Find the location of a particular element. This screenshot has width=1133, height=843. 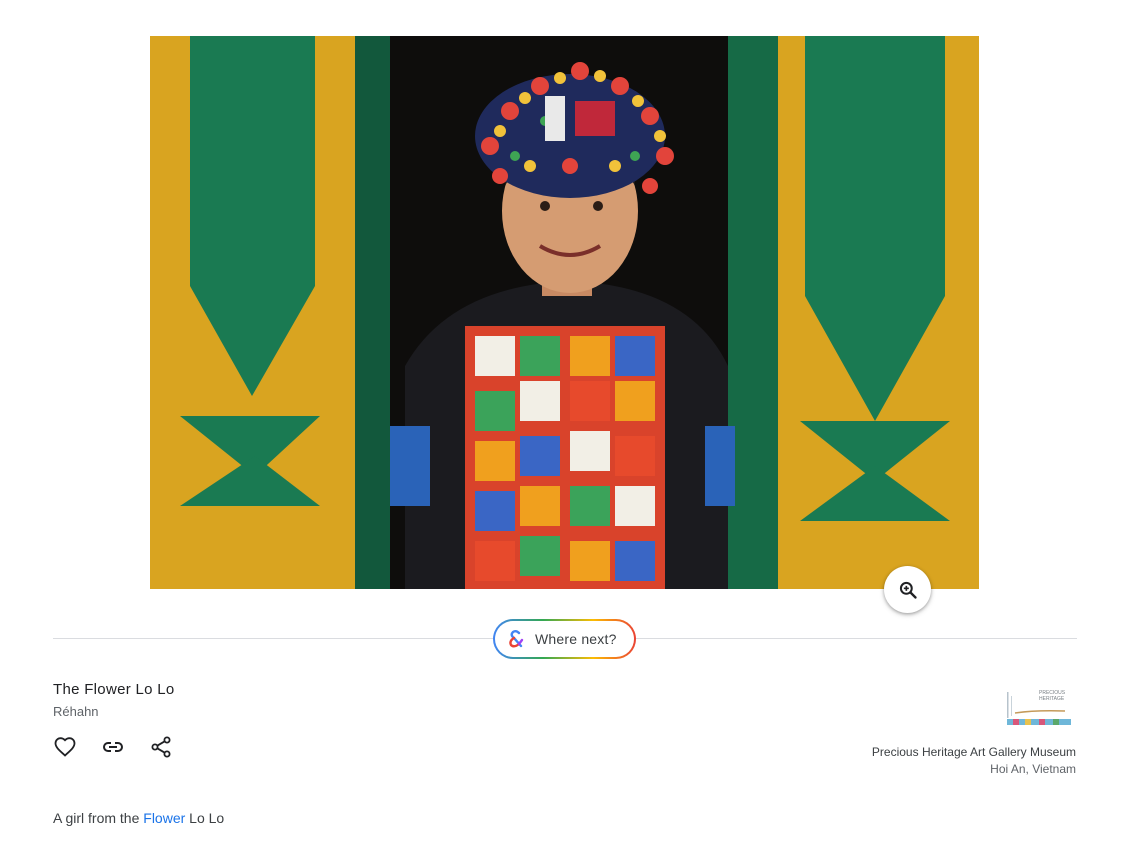

where-next-inner: Where next? is located at coordinates (564, 639).